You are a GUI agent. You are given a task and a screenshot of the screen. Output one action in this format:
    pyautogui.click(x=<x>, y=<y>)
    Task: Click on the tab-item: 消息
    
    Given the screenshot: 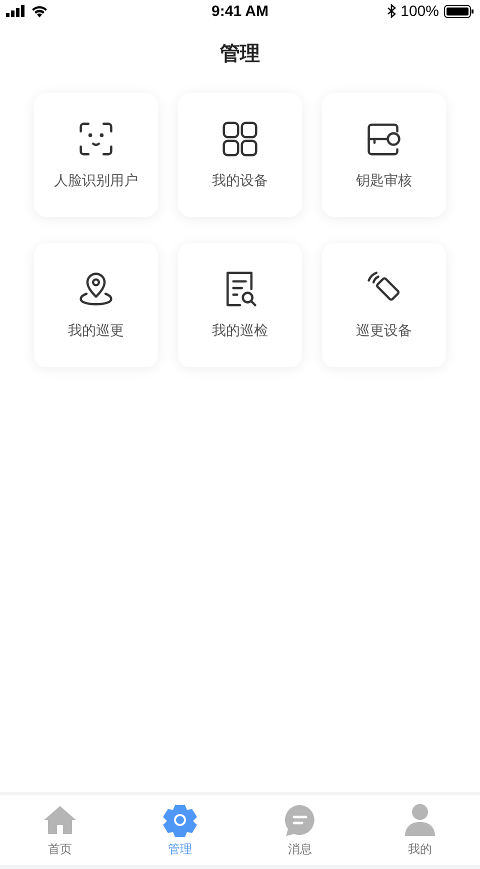 What is the action you would take?
    pyautogui.click(x=300, y=830)
    